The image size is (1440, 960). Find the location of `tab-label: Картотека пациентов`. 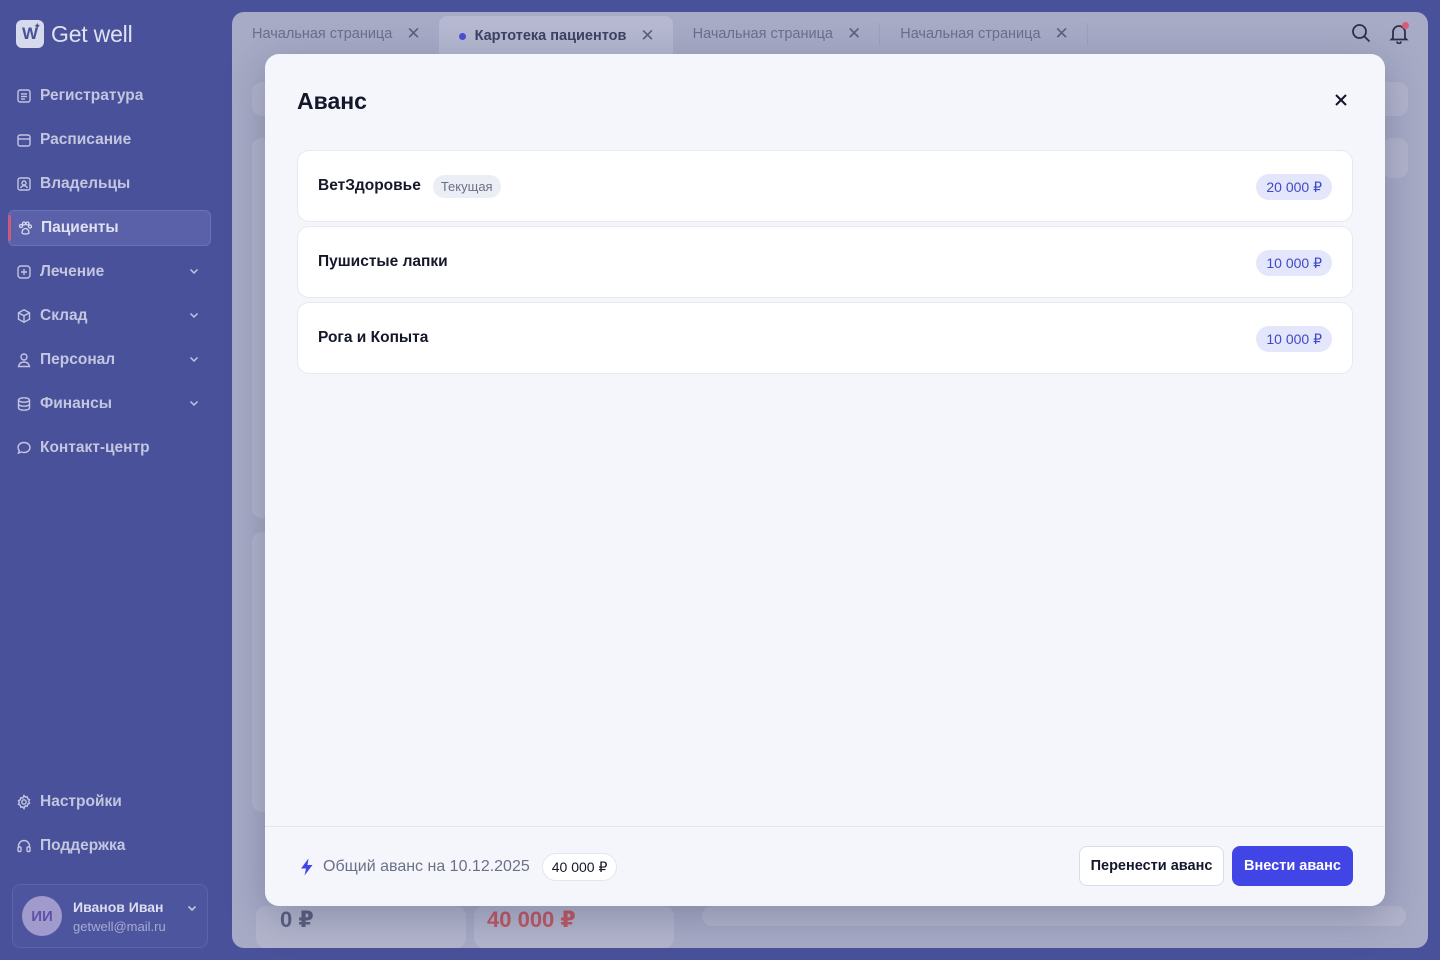

tab-label: Картотека пациентов is located at coordinates (550, 36).